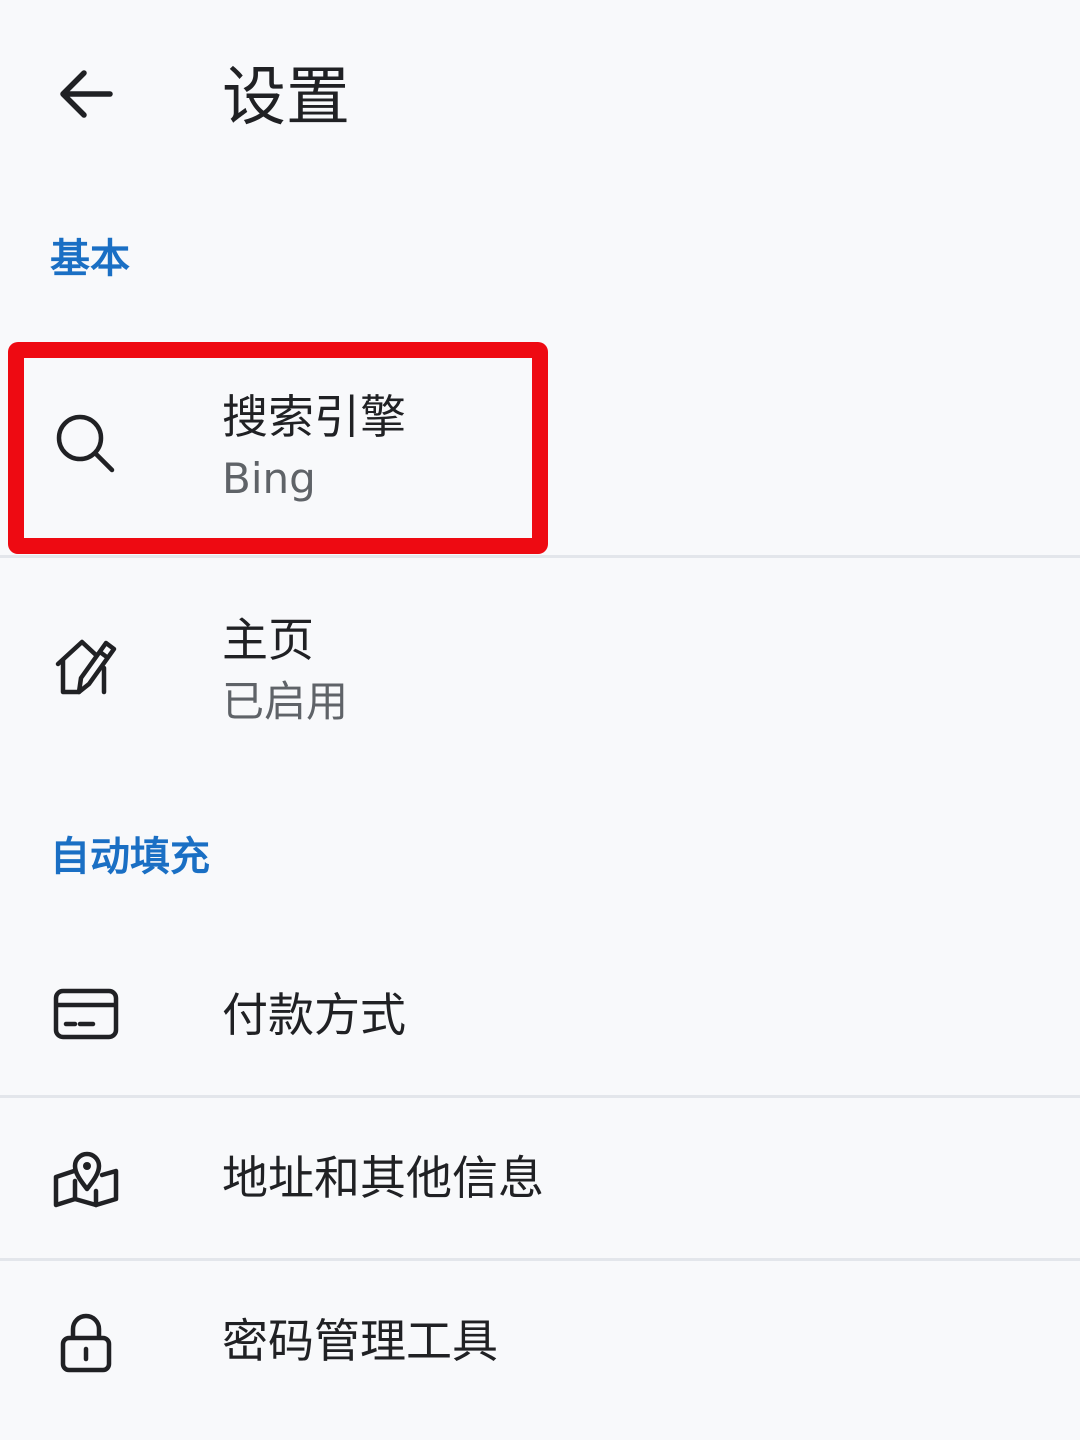 The image size is (1080, 1440). What do you see at coordinates (268, 640) in the screenshot?
I see `homepage-label: 主页` at bounding box center [268, 640].